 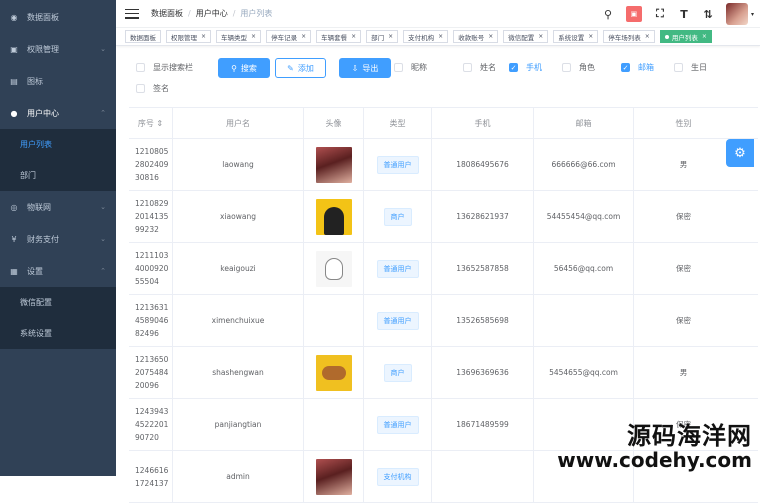 What do you see at coordinates (238, 36) in the screenshot?
I see `tag-item: 车辆类型×` at bounding box center [238, 36].